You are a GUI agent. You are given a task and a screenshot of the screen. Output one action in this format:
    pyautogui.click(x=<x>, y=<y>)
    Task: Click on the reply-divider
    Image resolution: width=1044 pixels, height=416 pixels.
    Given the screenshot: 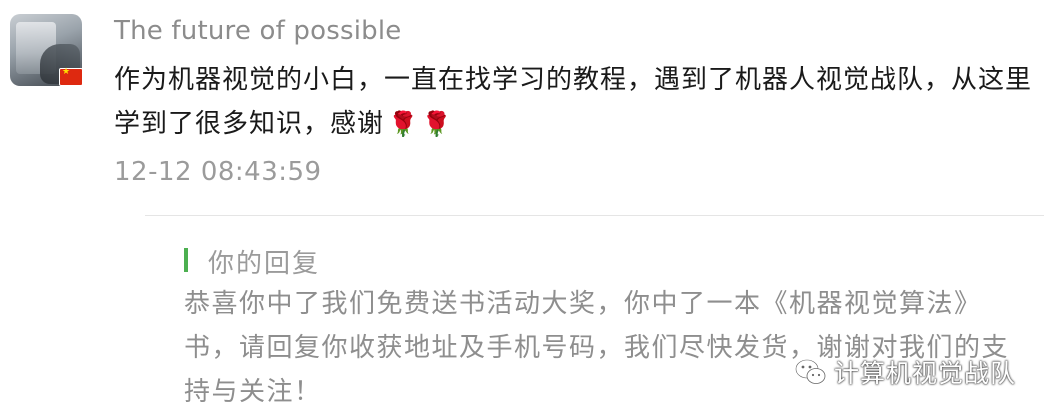 What is the action you would take?
    pyautogui.click(x=594, y=215)
    